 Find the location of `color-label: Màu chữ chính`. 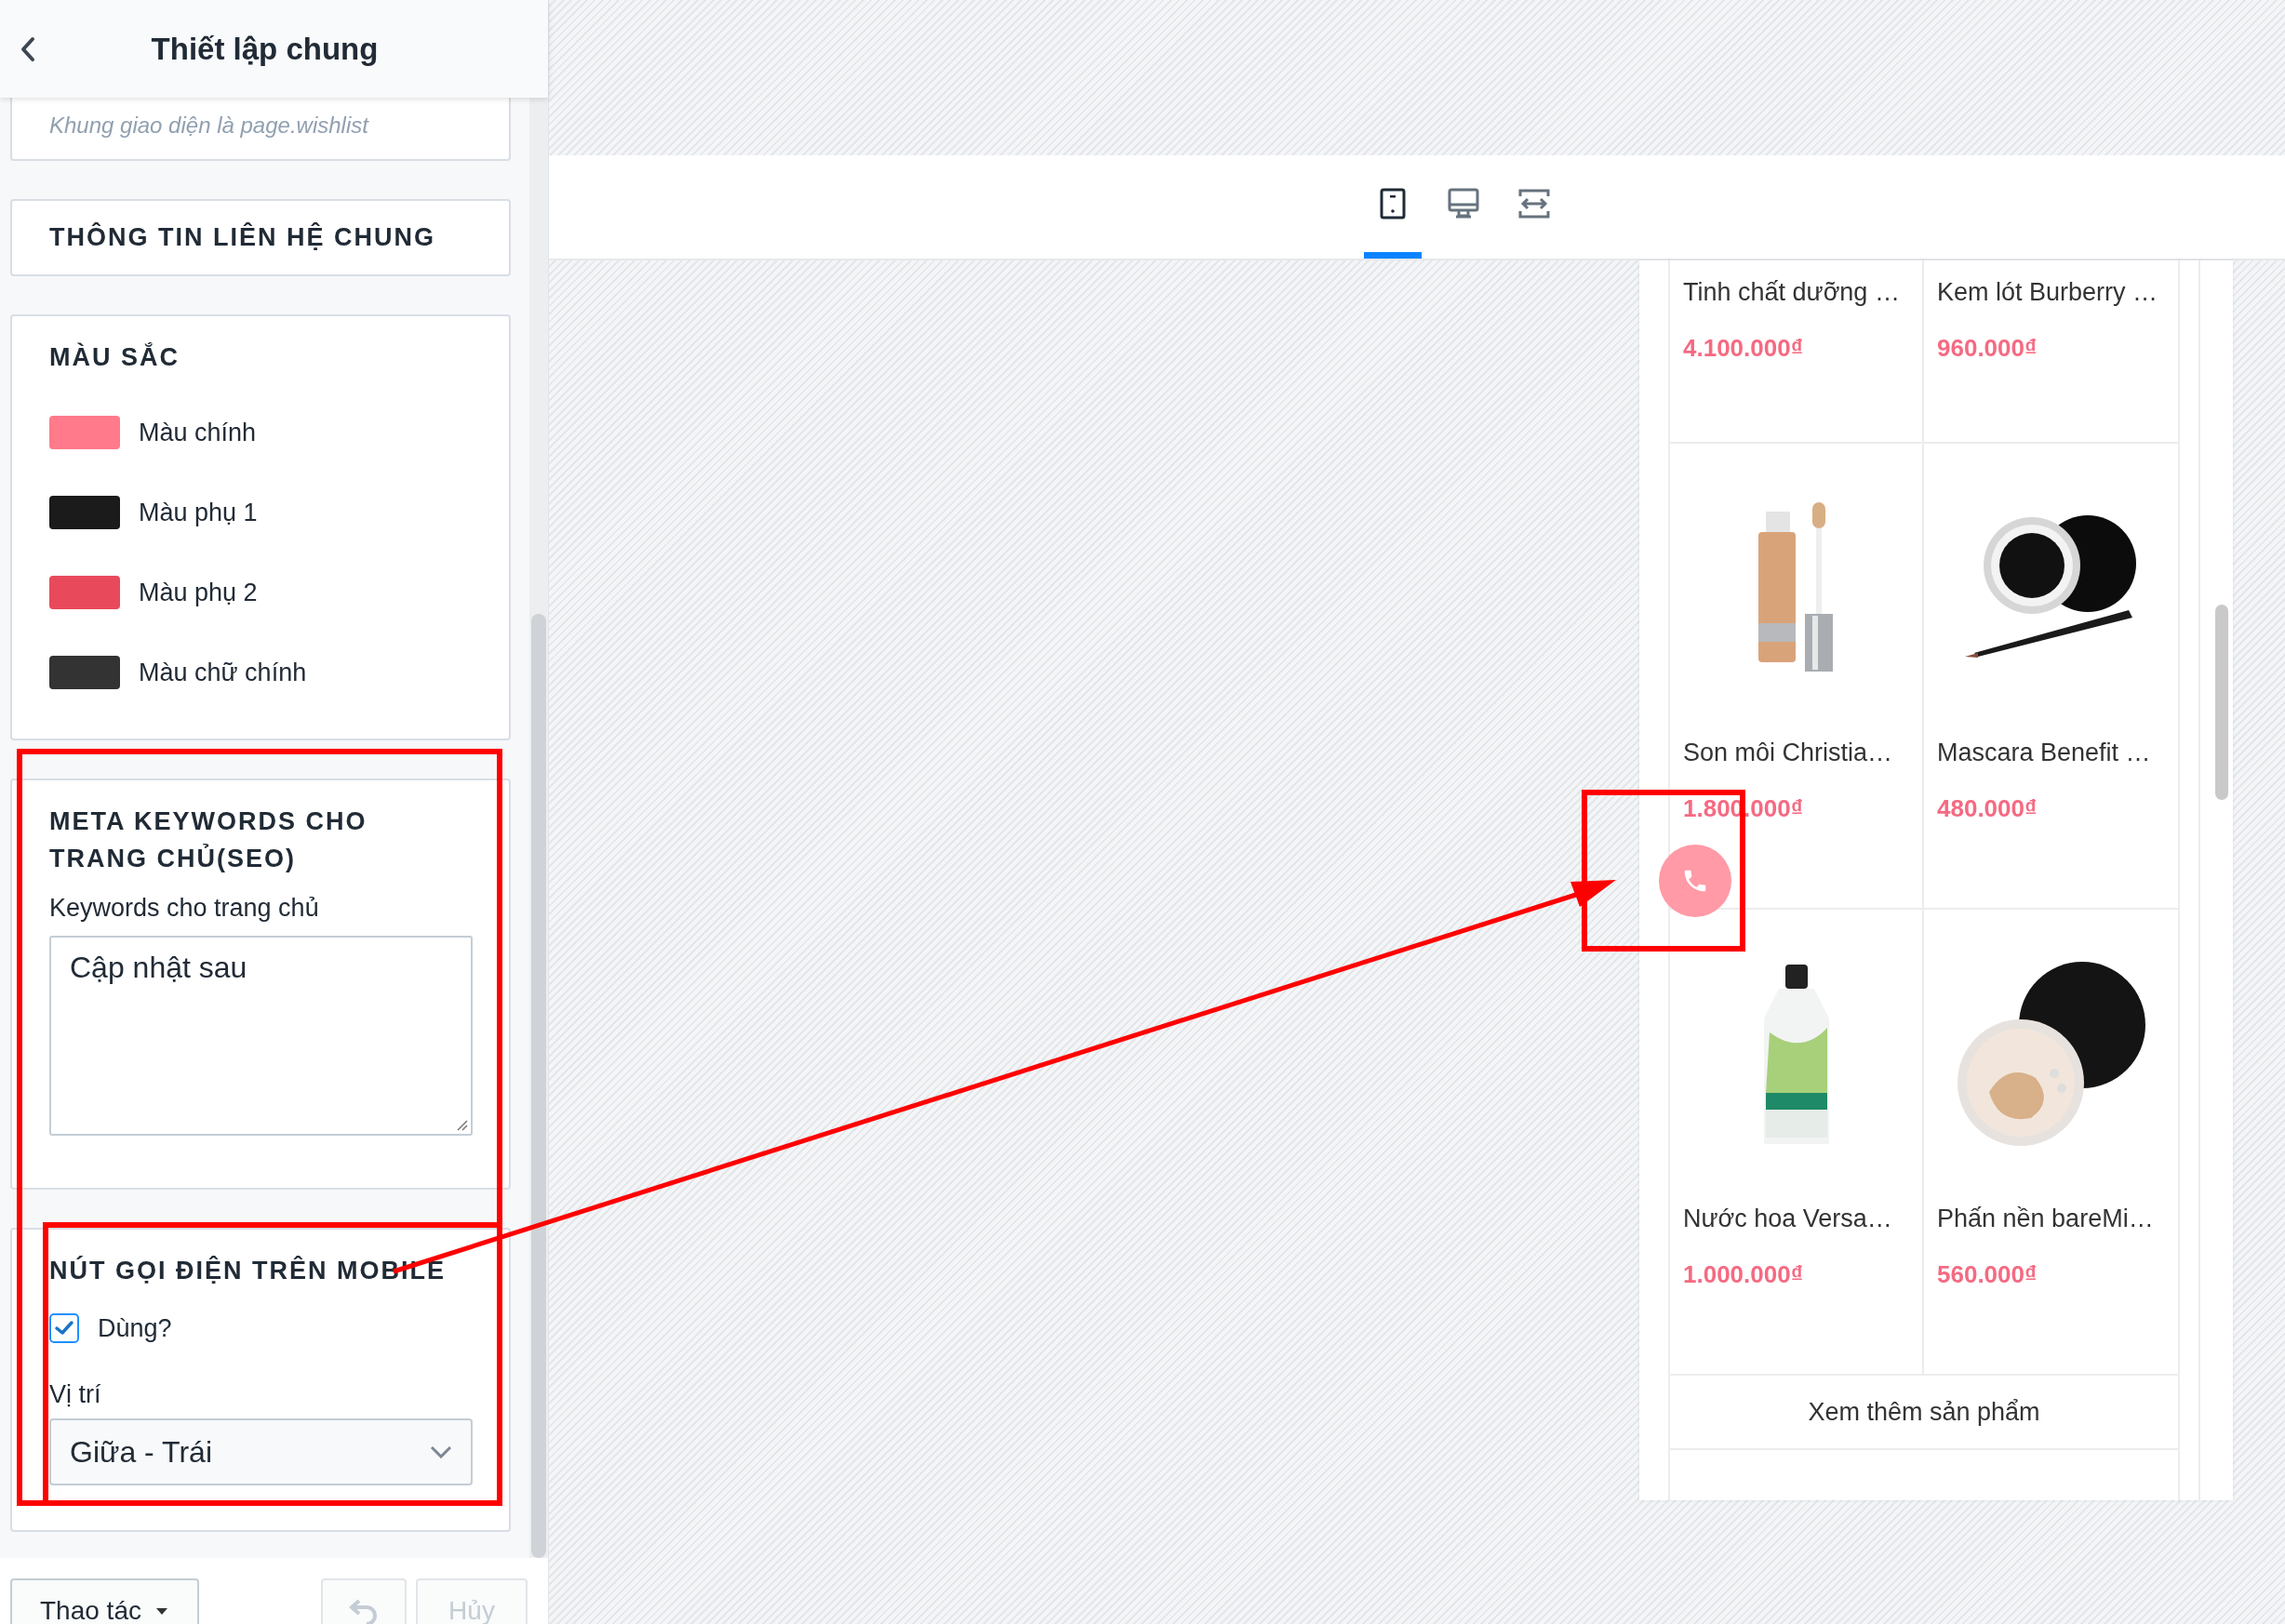

color-label: Màu chữ chính is located at coordinates (223, 673).